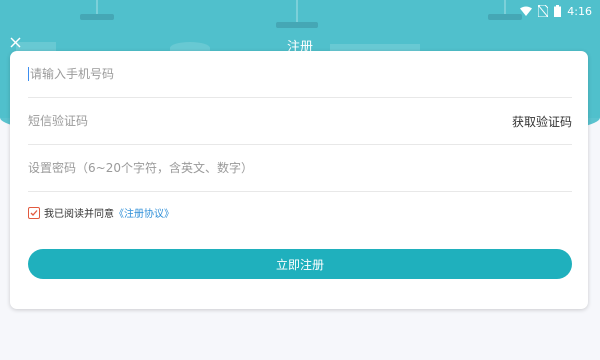 The width and height of the screenshot is (600, 360). Describe the element at coordinates (579, 11) in the screenshot. I see `status-time: 4:16` at that location.